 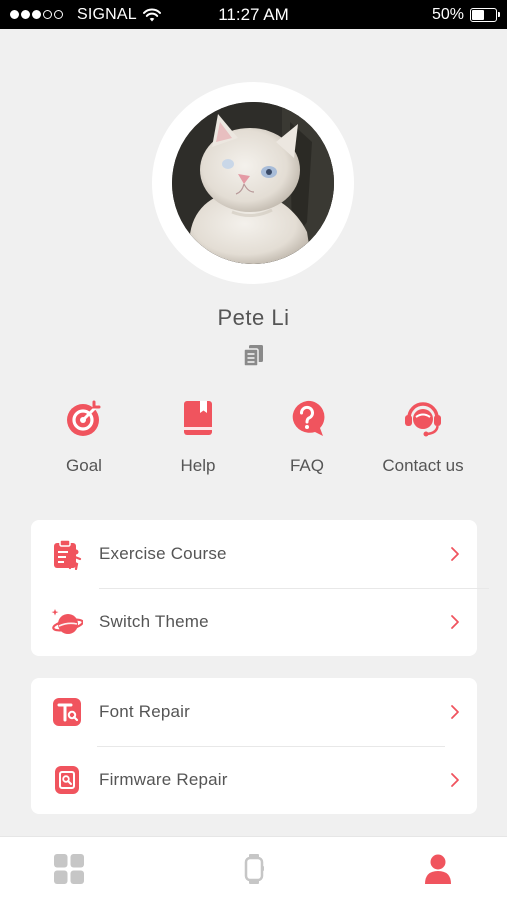 What do you see at coordinates (151, 14) in the screenshot?
I see `wifi-icon` at bounding box center [151, 14].